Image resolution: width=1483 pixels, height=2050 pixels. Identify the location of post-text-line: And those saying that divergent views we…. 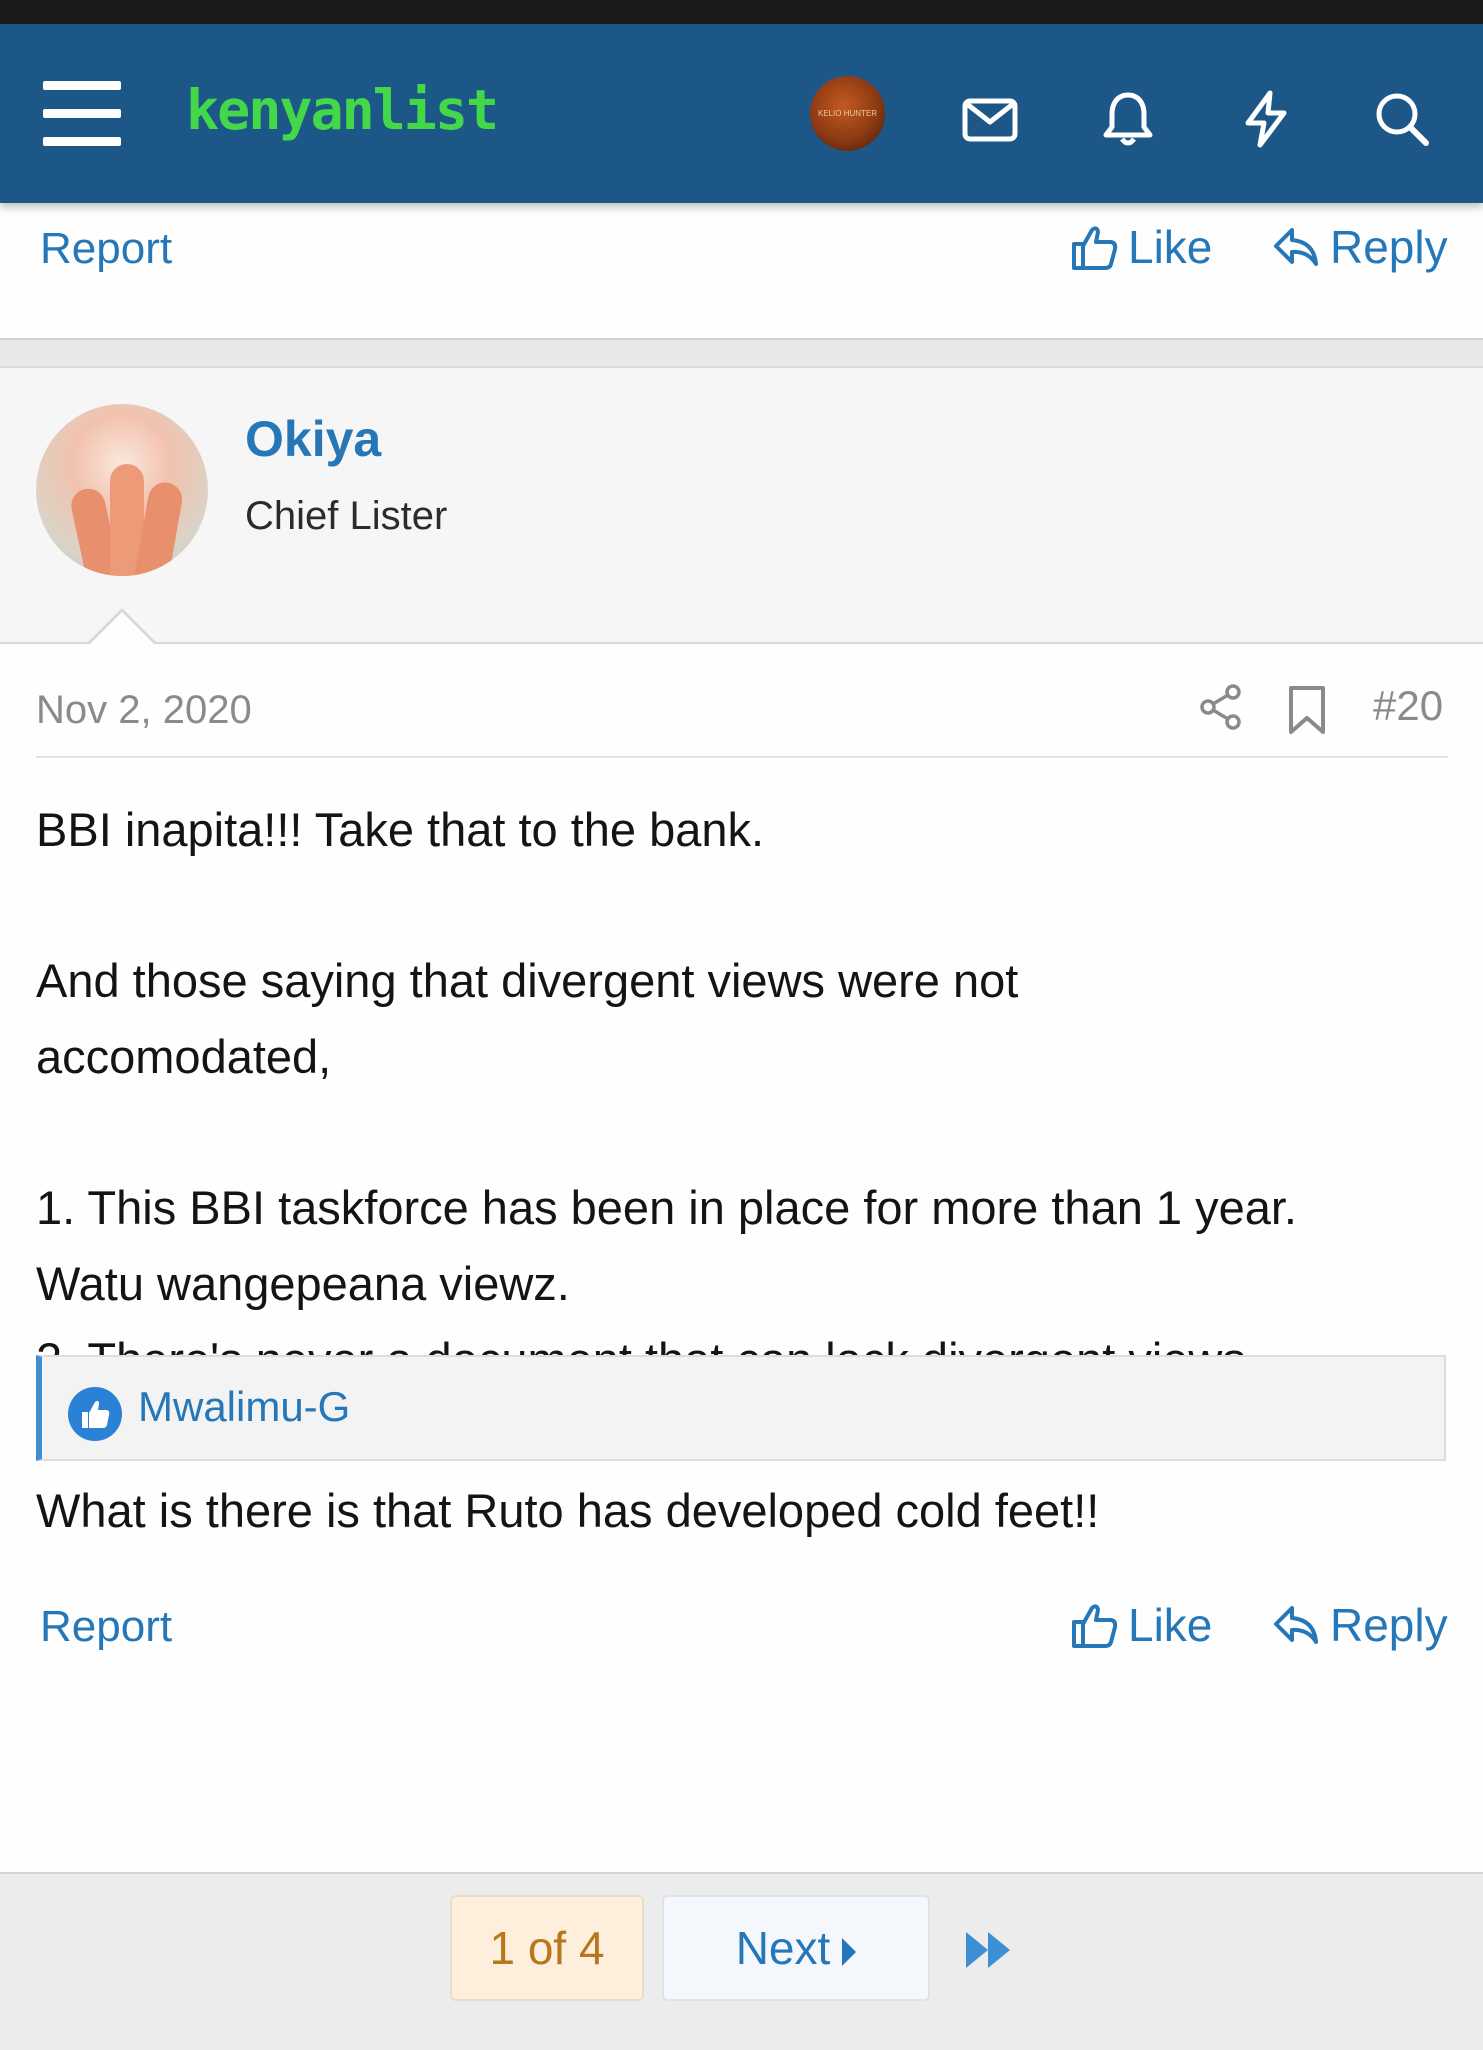
(527, 1018).